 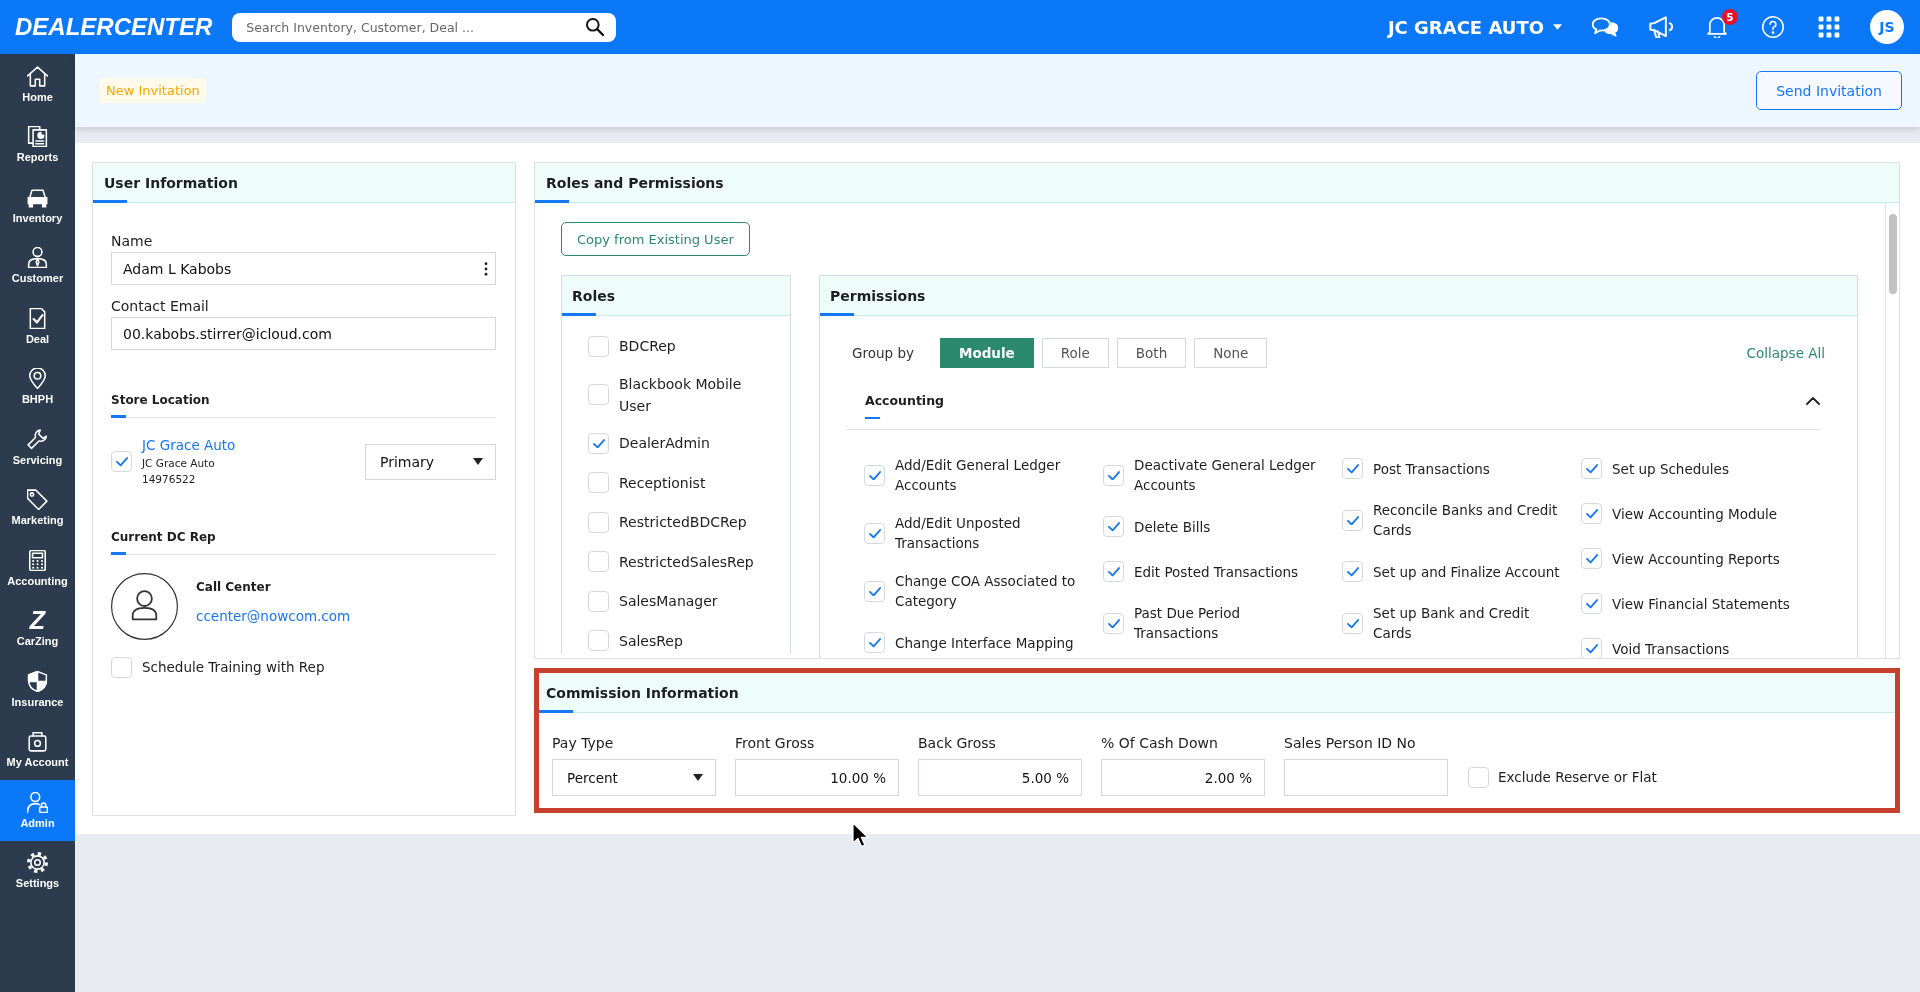 I want to click on sidebar-item: Home, so click(x=37, y=84).